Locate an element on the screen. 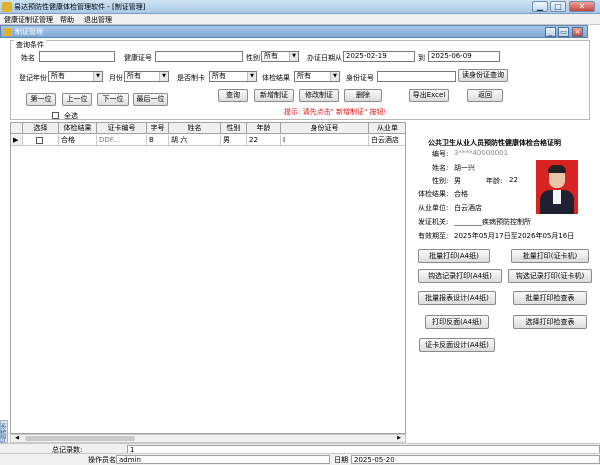 The image size is (600, 465). grid-header-unit: 从业单 is located at coordinates (387, 128).